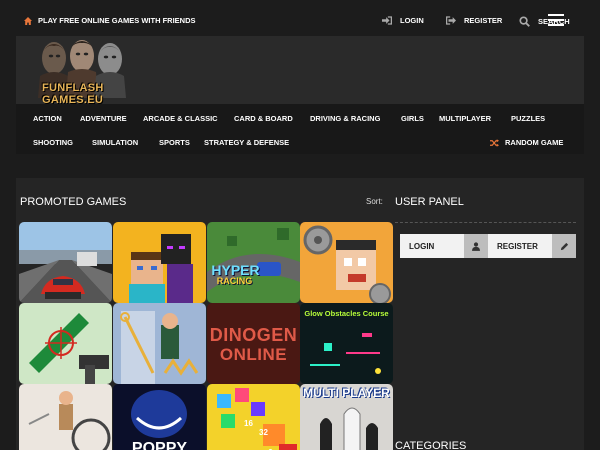 This screenshot has width=600, height=450. What do you see at coordinates (47, 118) in the screenshot?
I see `nav-action: ACTION` at bounding box center [47, 118].